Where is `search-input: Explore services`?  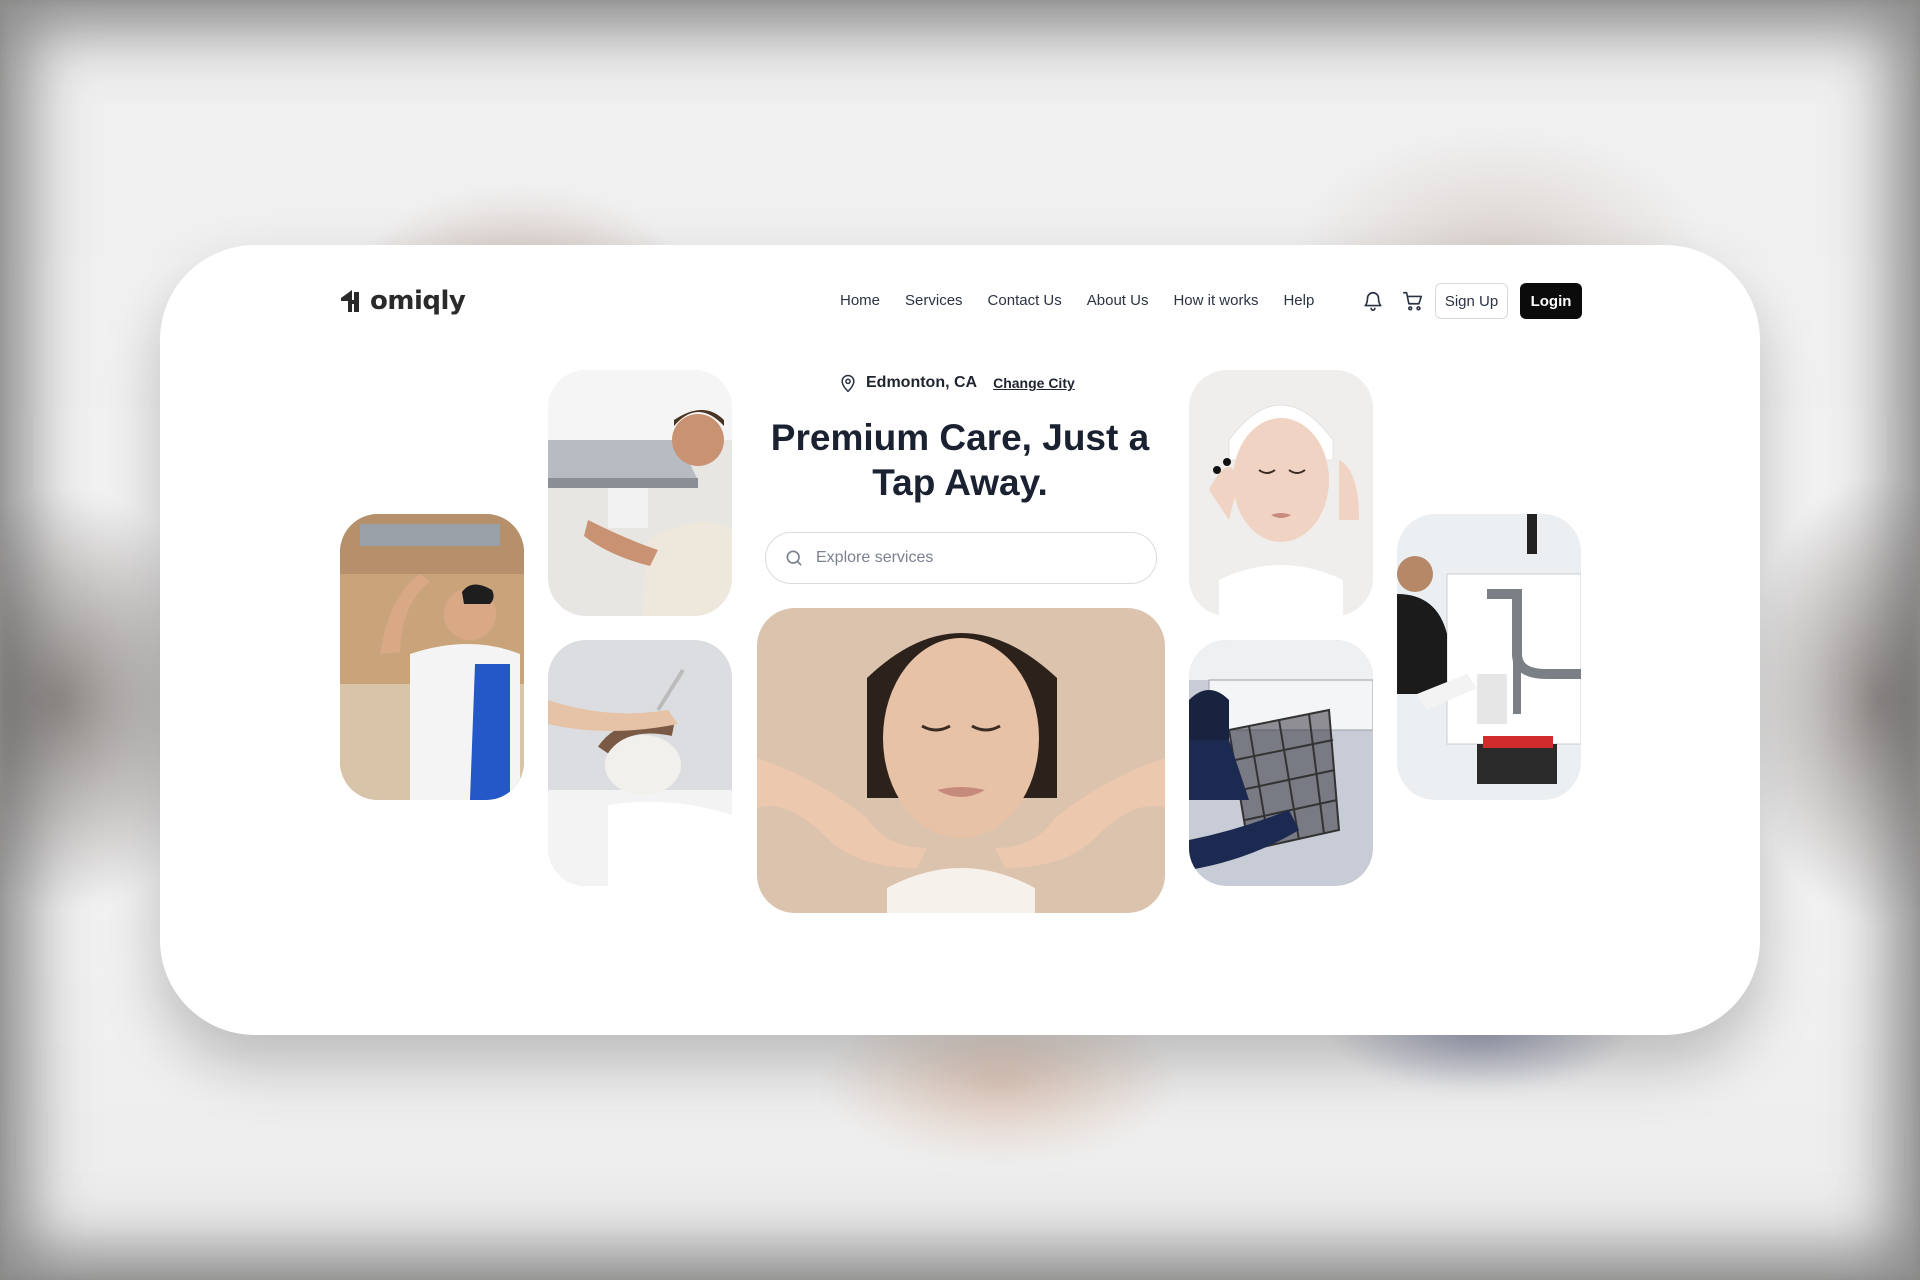
search-input: Explore services is located at coordinates (961, 558).